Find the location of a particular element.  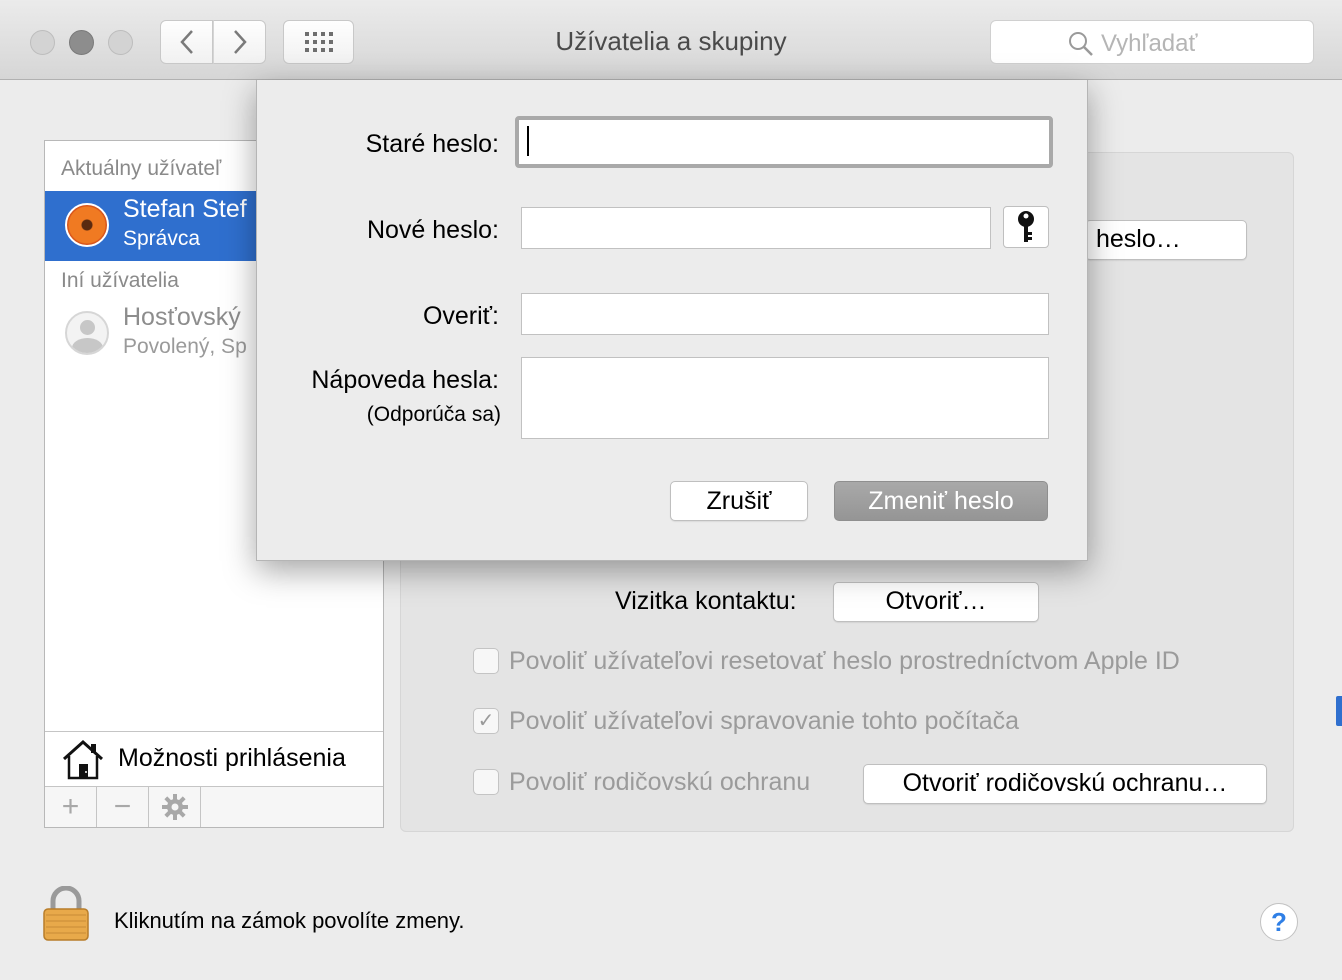

action-menu-button is located at coordinates (175, 807).